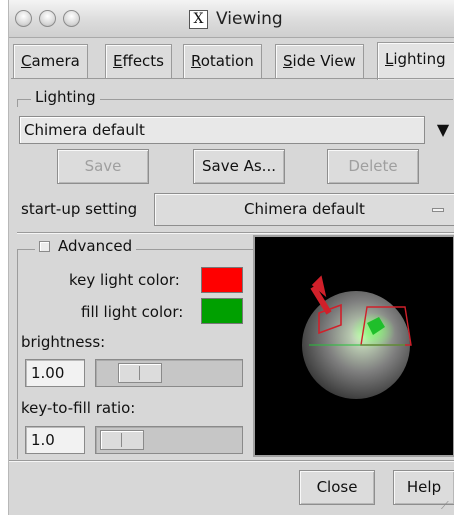  Describe the element at coordinates (103, 166) in the screenshot. I see `save-button: Save` at that location.